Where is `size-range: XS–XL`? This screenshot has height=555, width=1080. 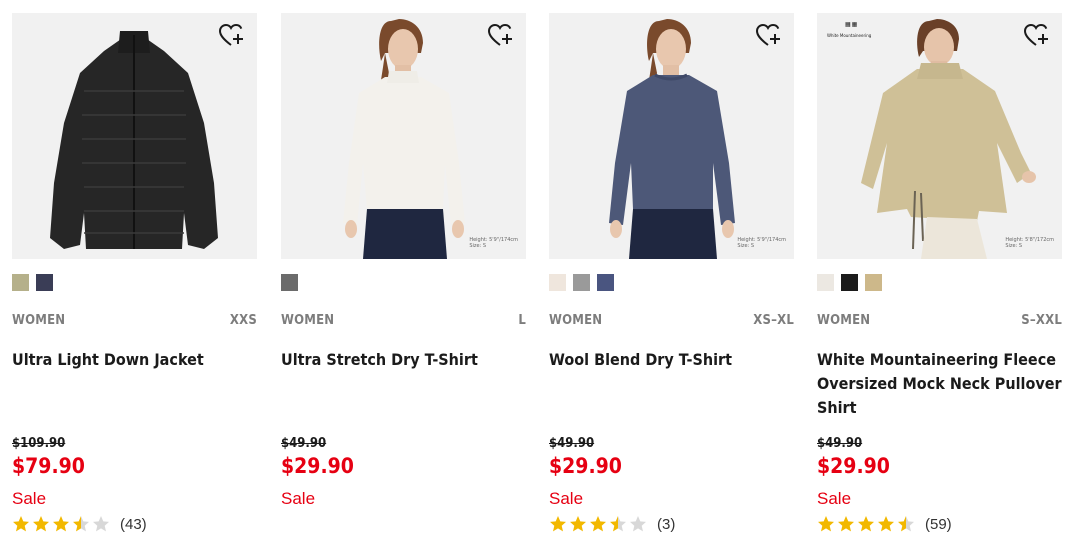
size-range: XS–XL is located at coordinates (773, 320).